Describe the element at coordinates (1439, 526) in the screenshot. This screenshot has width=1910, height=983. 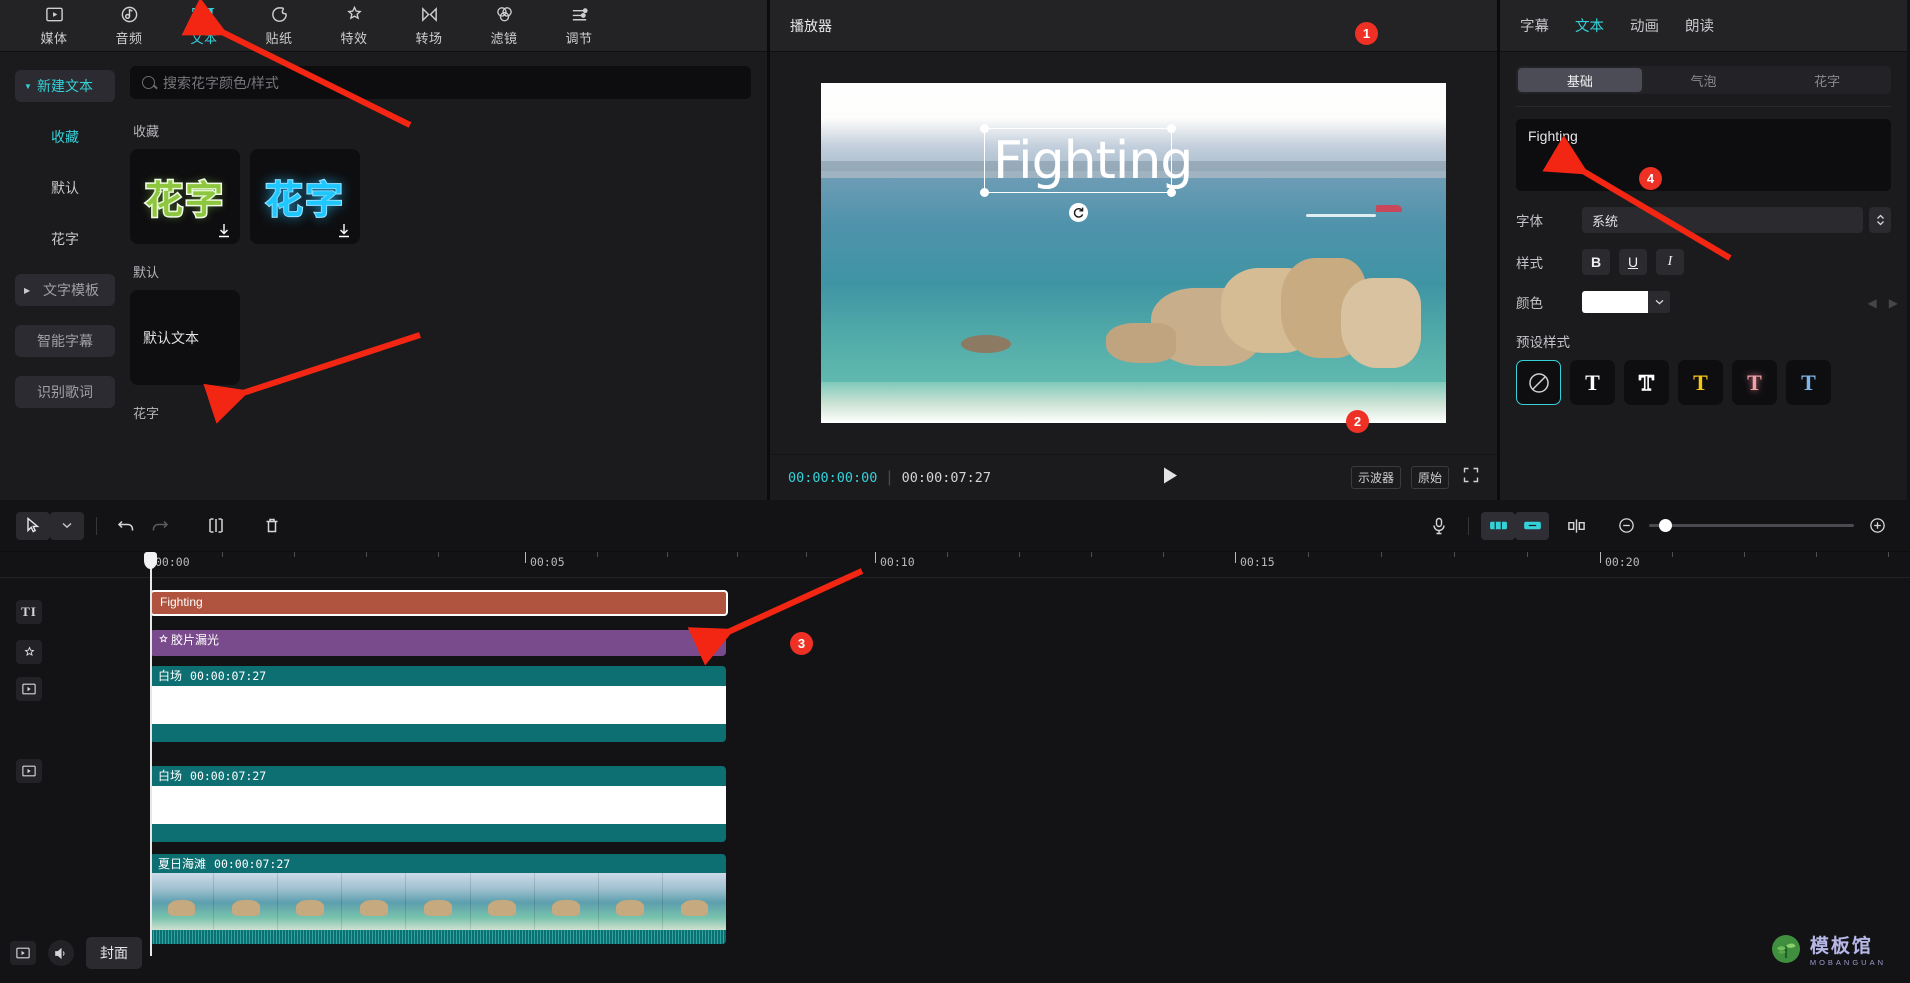
I see `microphone-icon` at that location.